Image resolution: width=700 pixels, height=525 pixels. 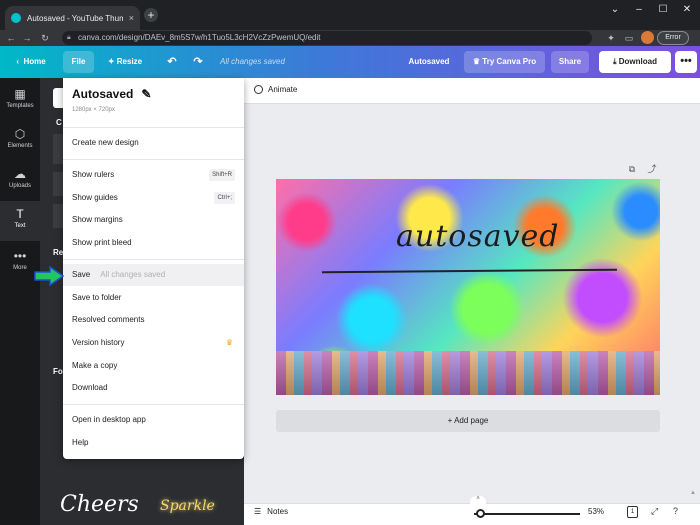 What do you see at coordinates (11, 38) in the screenshot?
I see `back-arrow-icon: ←` at bounding box center [11, 38].